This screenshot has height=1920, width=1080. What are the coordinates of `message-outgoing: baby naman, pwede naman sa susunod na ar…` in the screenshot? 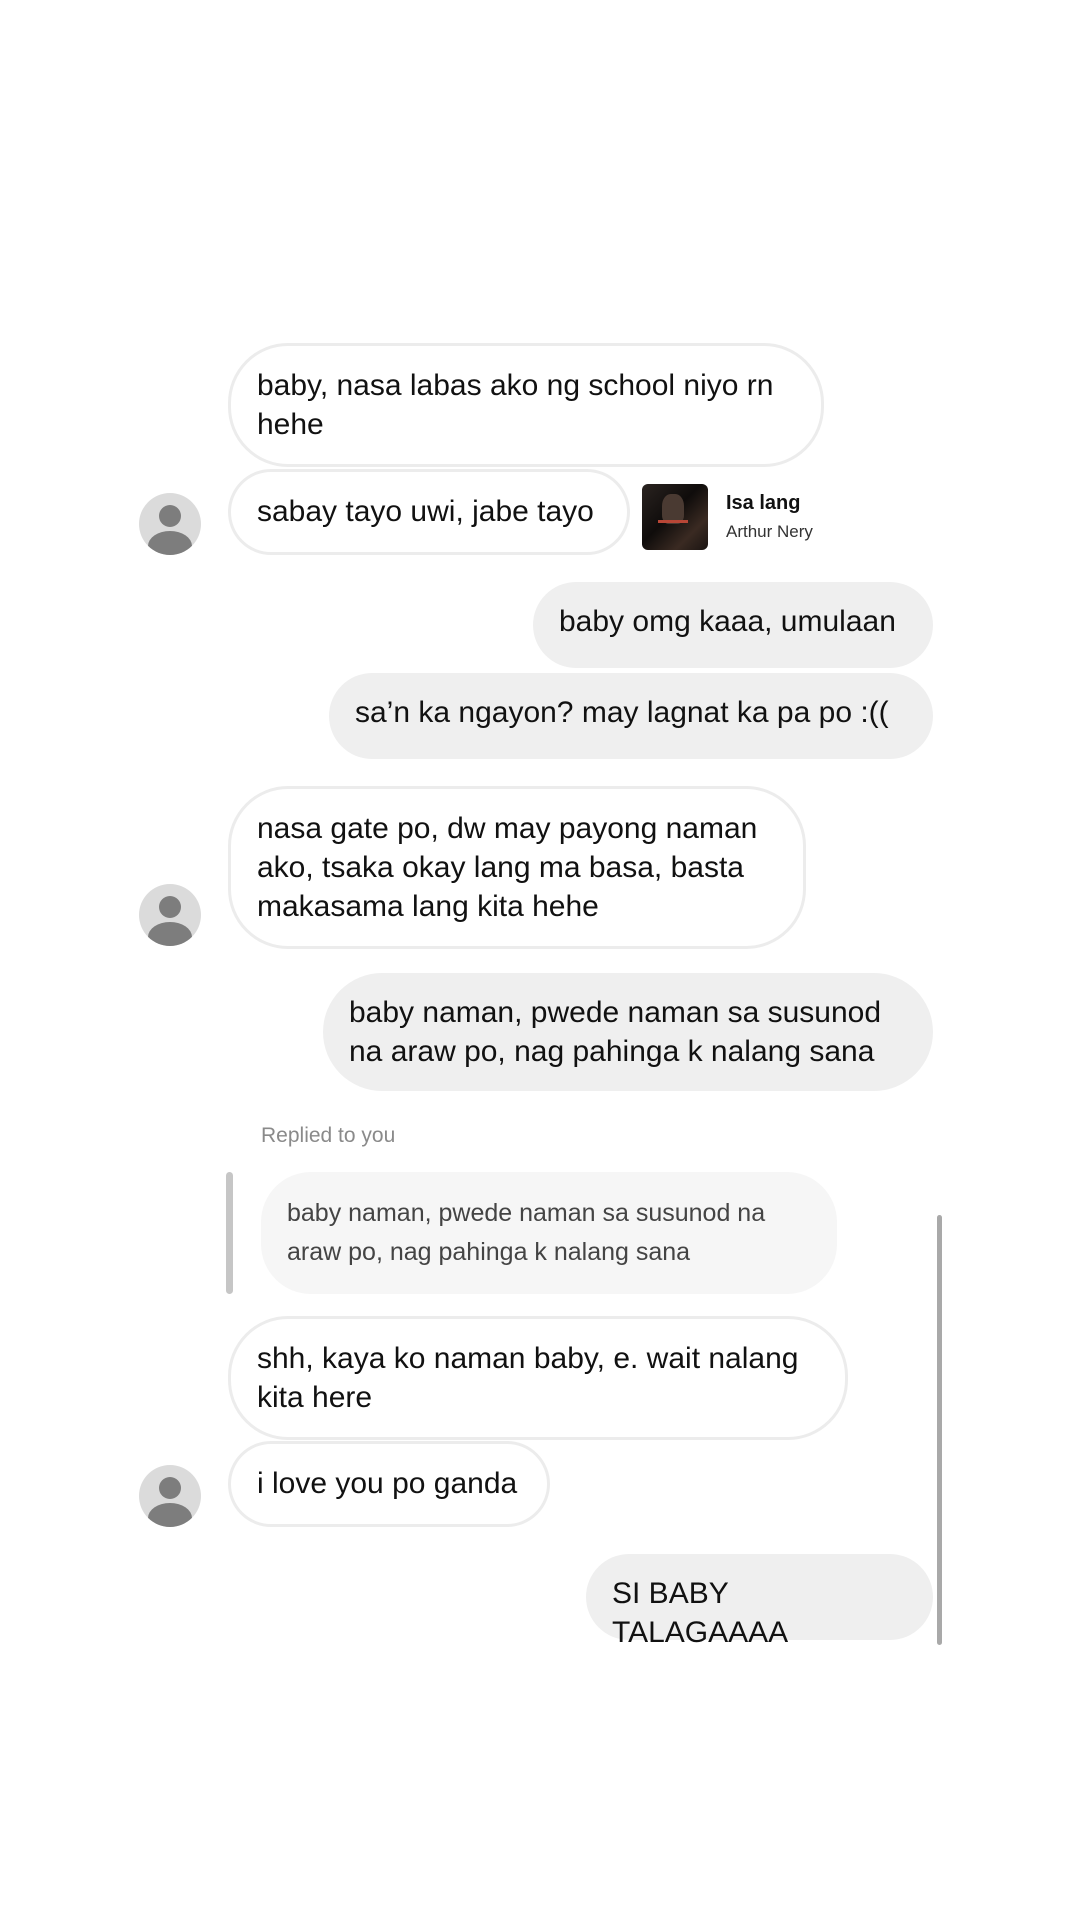 It's located at (628, 1032).